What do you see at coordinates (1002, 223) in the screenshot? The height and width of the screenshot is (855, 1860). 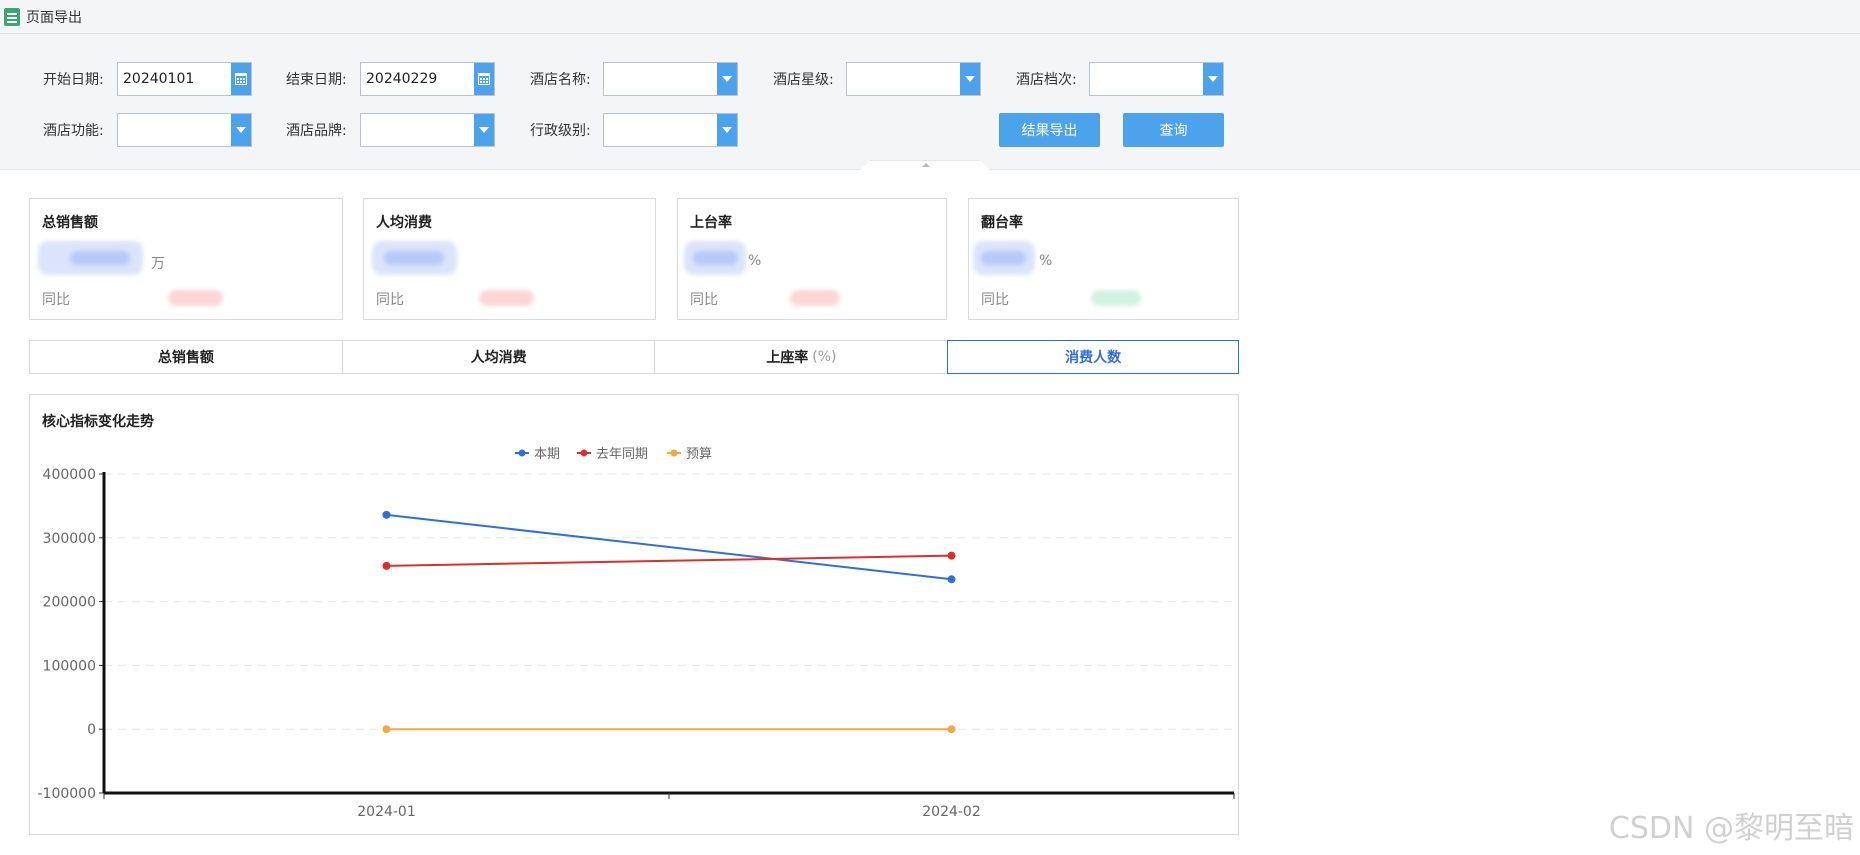 I see `kpi-title: 翻台率` at bounding box center [1002, 223].